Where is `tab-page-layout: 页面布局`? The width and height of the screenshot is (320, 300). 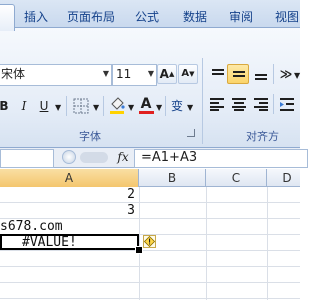
tab-page-layout: 页面布局 is located at coordinates (91, 17).